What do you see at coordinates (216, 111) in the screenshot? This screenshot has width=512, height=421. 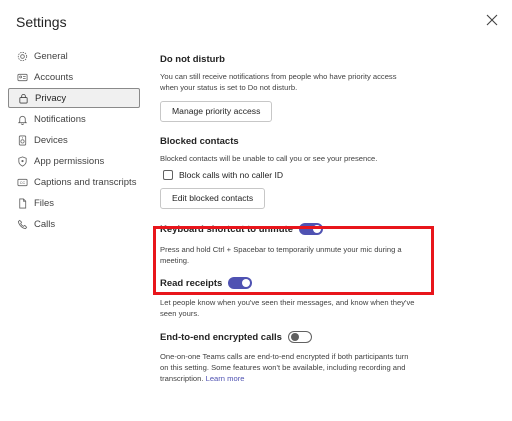 I see `manage-priority-access-button: Manage priority access` at bounding box center [216, 111].